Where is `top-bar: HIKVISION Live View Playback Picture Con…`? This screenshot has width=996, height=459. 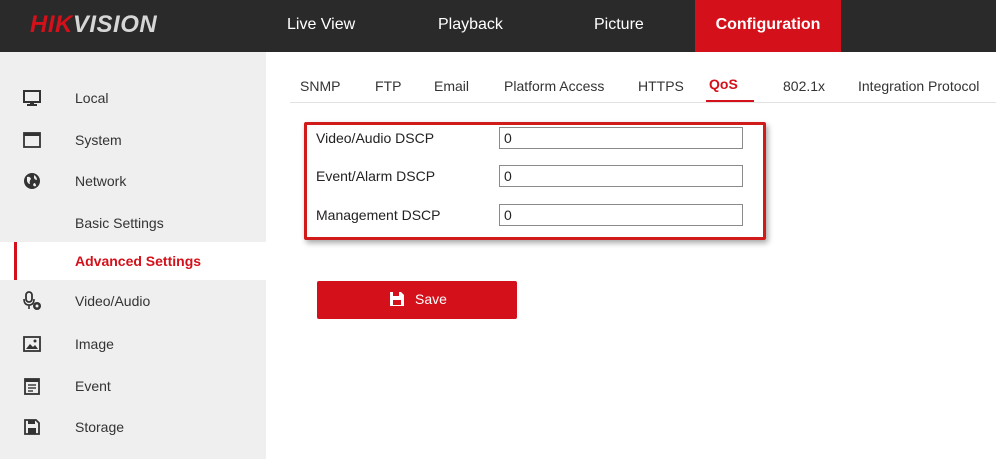
top-bar: HIKVISION Live View Playback Picture Con… is located at coordinates (498, 26).